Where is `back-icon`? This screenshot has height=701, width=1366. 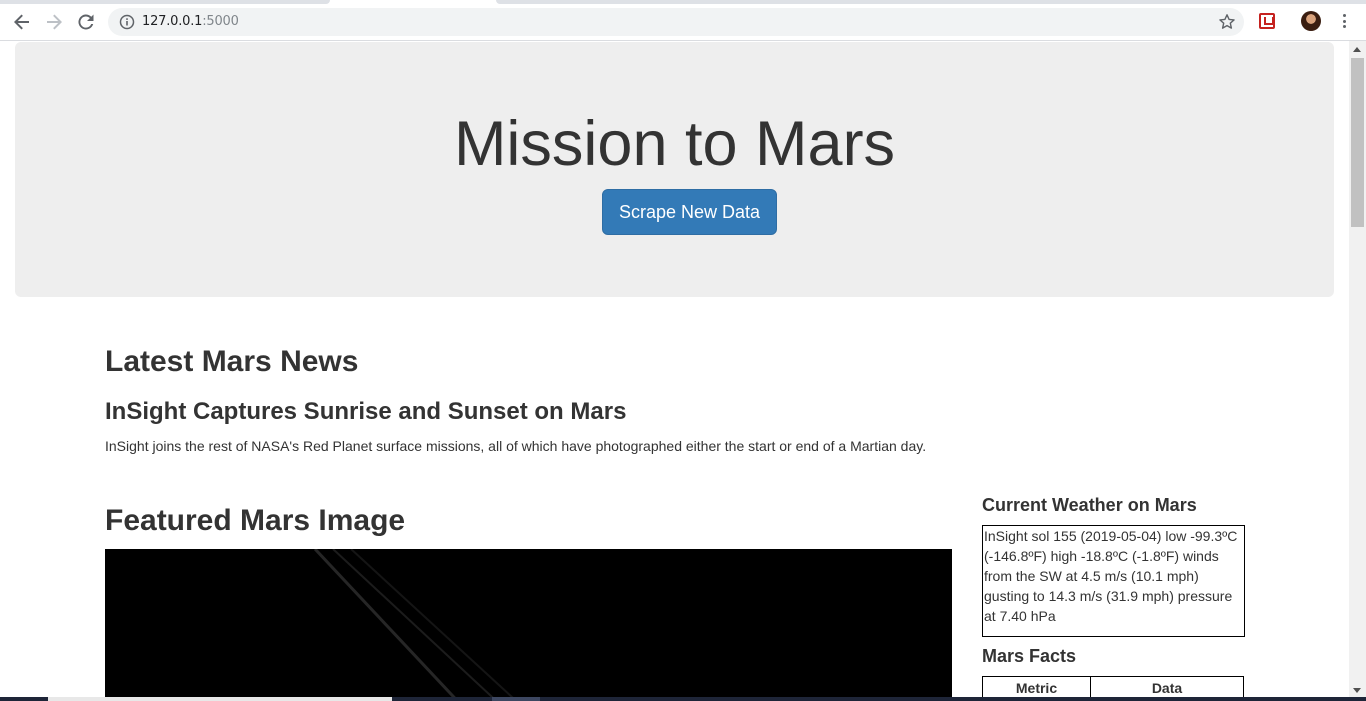
back-icon is located at coordinates (21, 22).